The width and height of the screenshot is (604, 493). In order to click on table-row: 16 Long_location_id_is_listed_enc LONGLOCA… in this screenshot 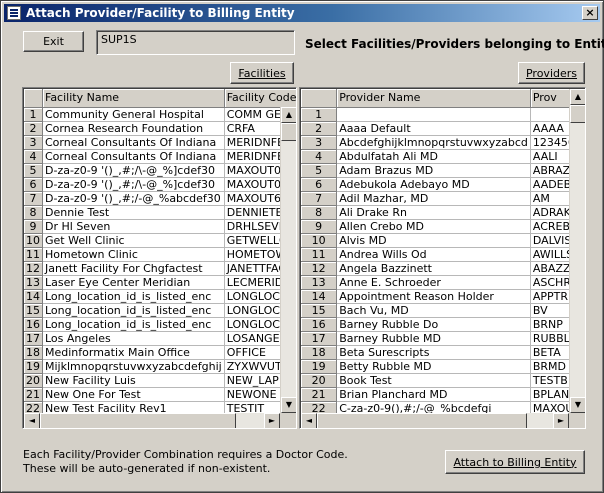, I will do `click(160, 324)`.